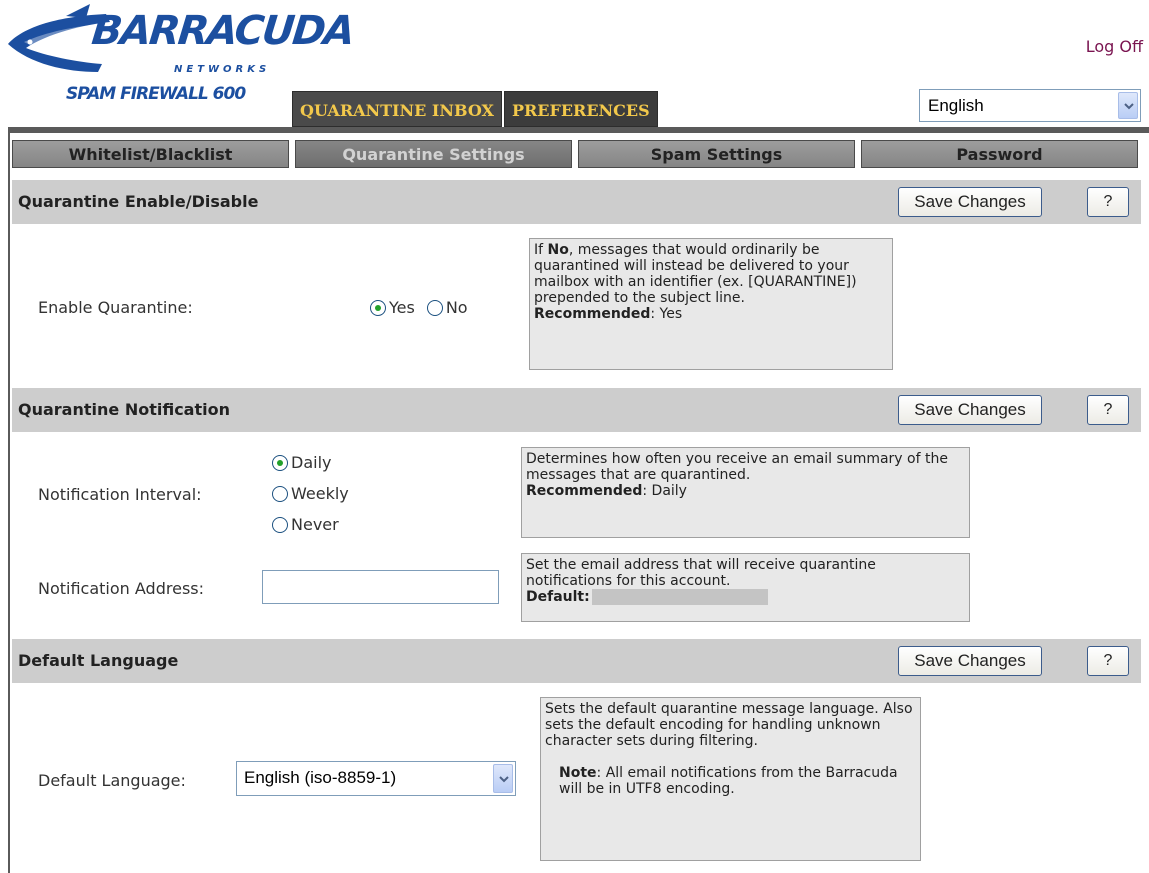 The height and width of the screenshot is (873, 1149). Describe the element at coordinates (1114, 46) in the screenshot. I see `log-off-link: Log Off` at that location.